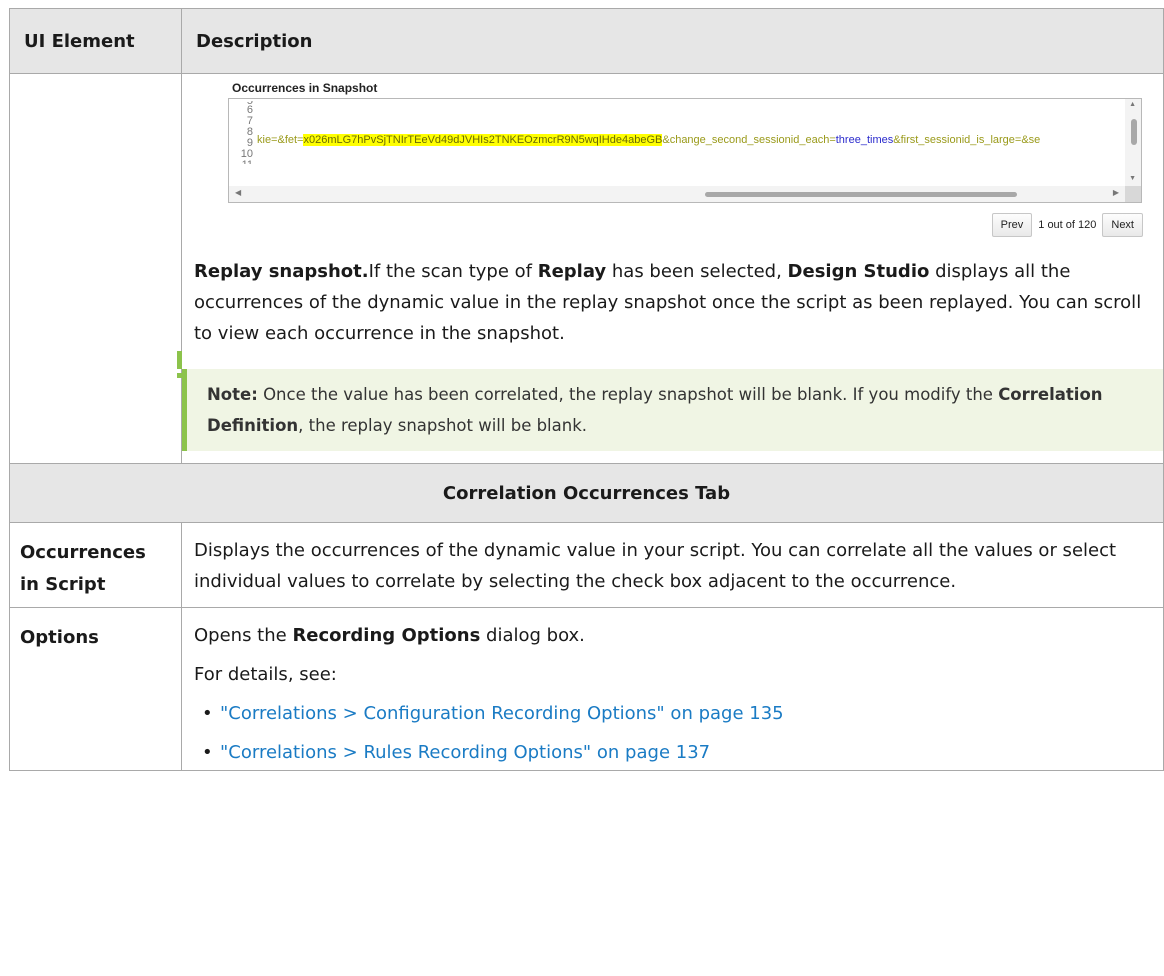 This screenshot has width=1164, height=976. I want to click on ui-element-name: Options, so click(95, 689).